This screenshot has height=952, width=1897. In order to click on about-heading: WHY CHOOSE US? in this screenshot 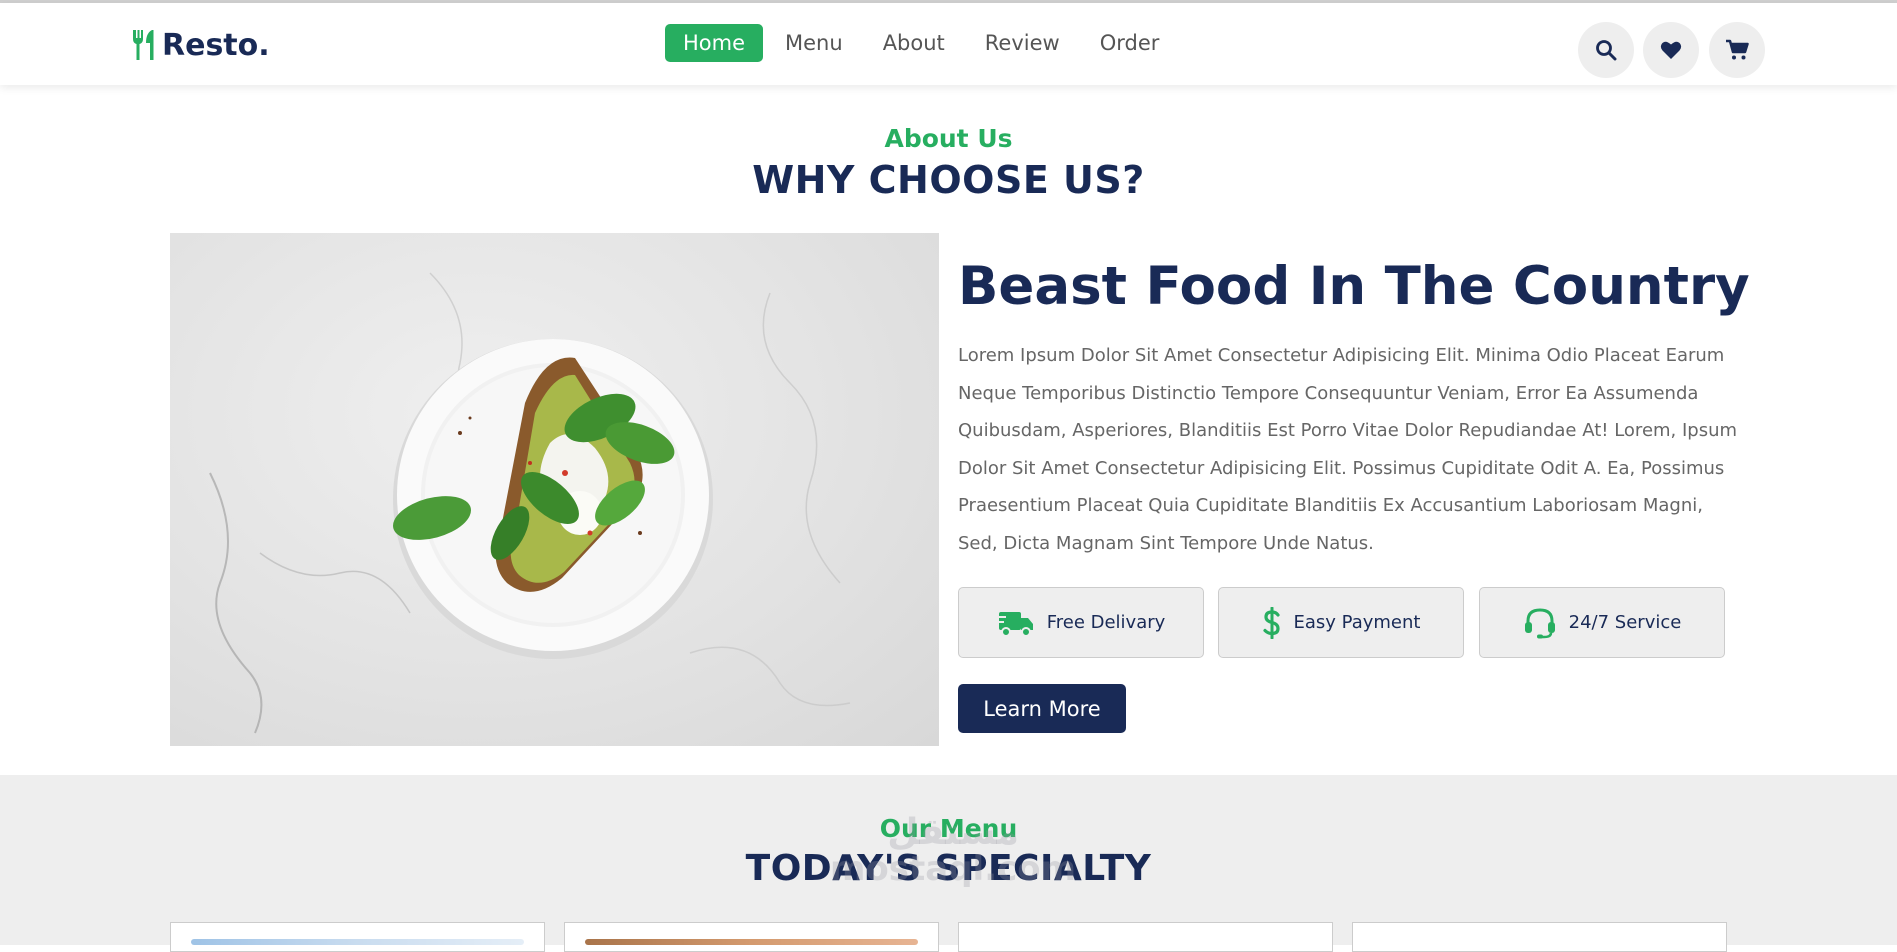, I will do `click(948, 180)`.